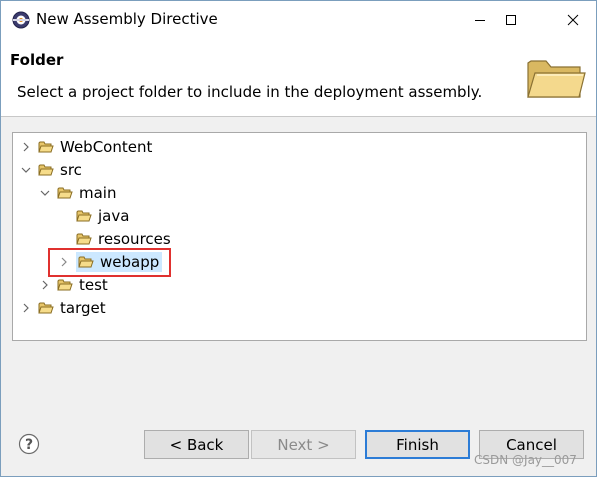  Describe the element at coordinates (556, 79) in the screenshot. I see `folder-banner-icon` at that location.